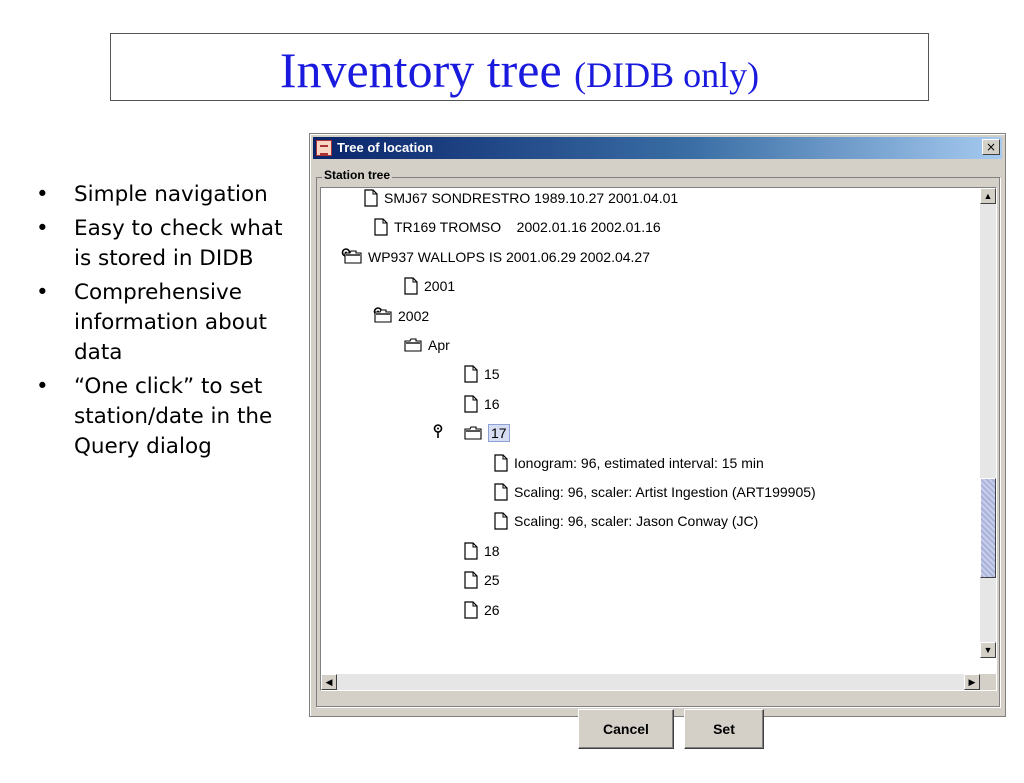 The height and width of the screenshot is (783, 1024). What do you see at coordinates (482, 609) in the screenshot?
I see `tree-node: 26` at bounding box center [482, 609].